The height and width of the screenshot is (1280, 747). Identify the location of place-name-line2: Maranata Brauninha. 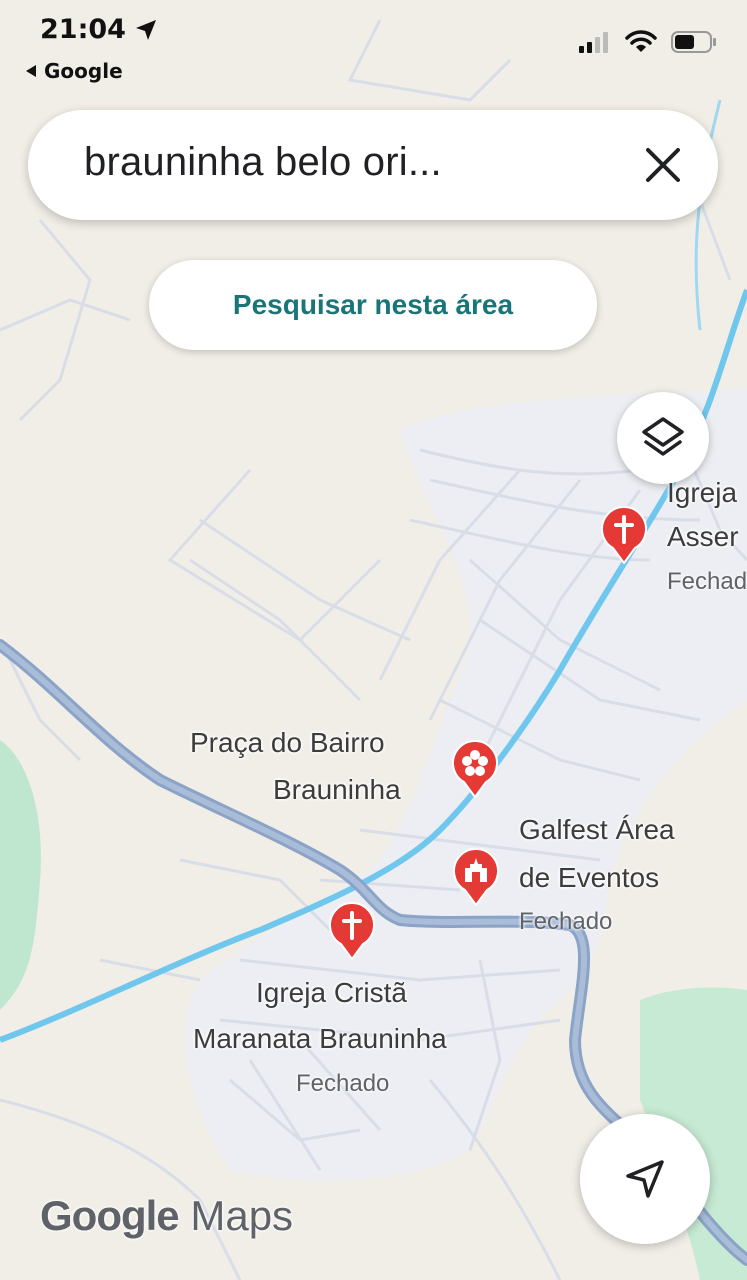
(320, 1039).